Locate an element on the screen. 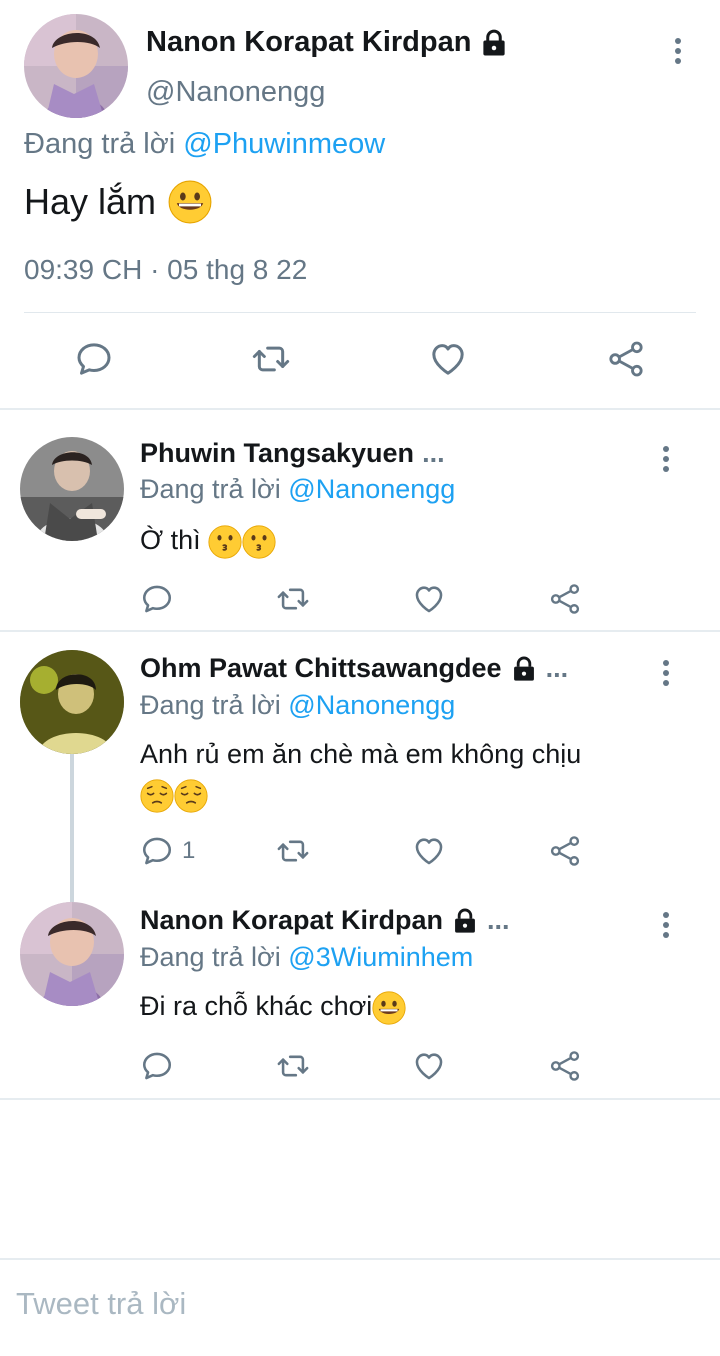 This screenshot has height=1356, width=720. replying-to-link: @3Wiuminhem is located at coordinates (380, 957).